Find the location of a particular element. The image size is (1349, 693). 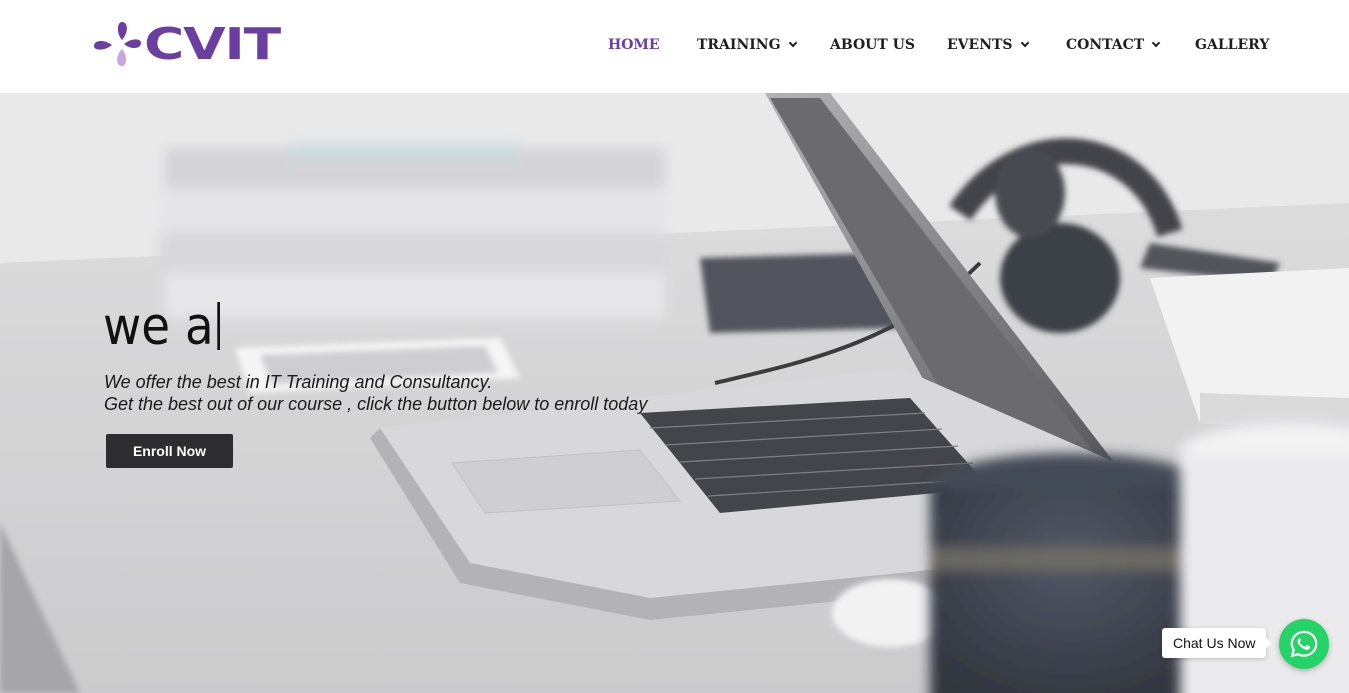

nav-item-contact: CONTACT is located at coordinates (1113, 45).